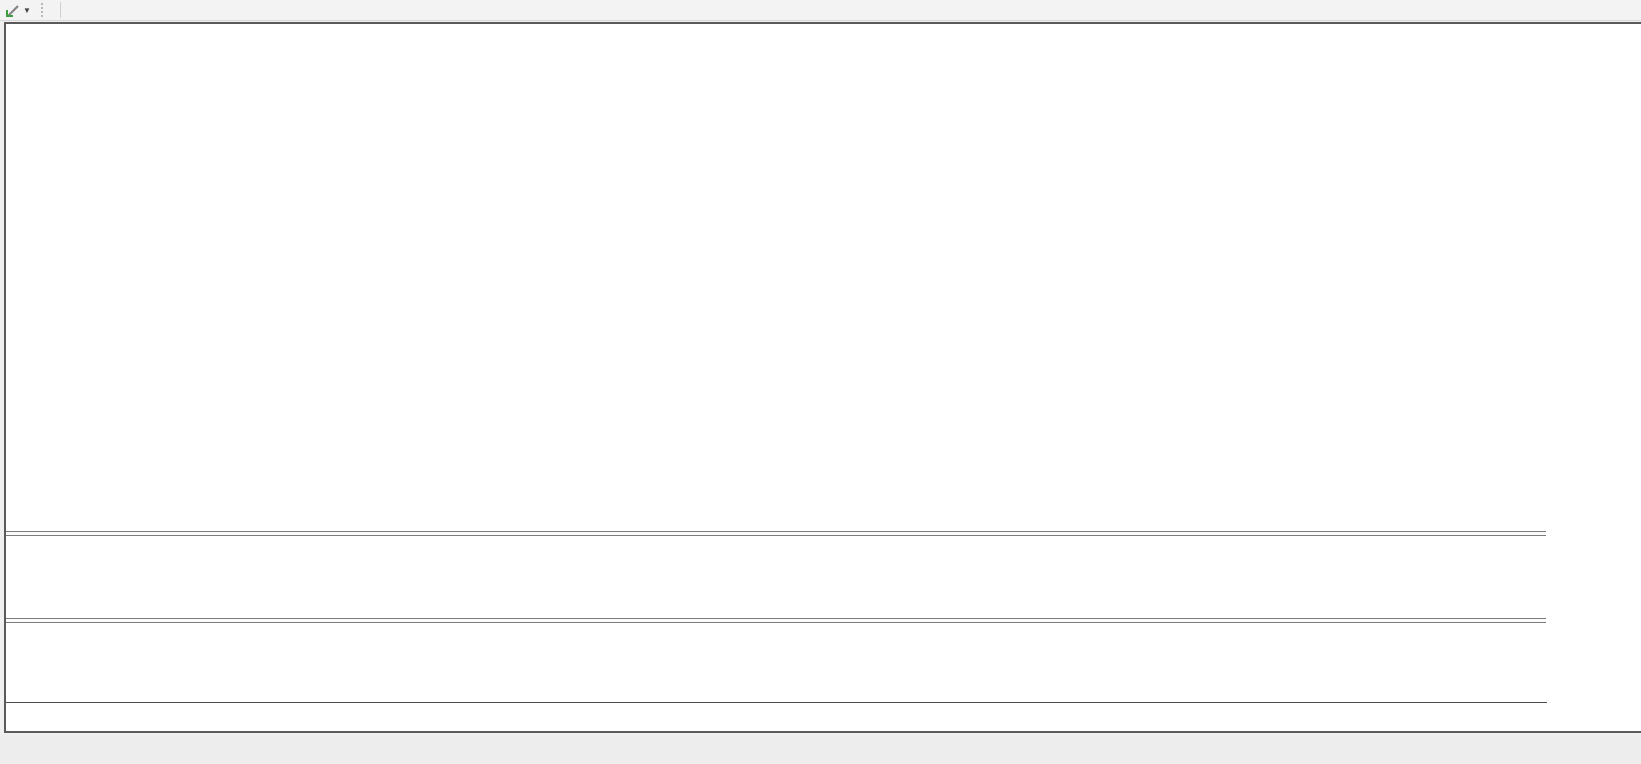  Describe the element at coordinates (12, 10) in the screenshot. I see `drawing-tool-icon` at that location.